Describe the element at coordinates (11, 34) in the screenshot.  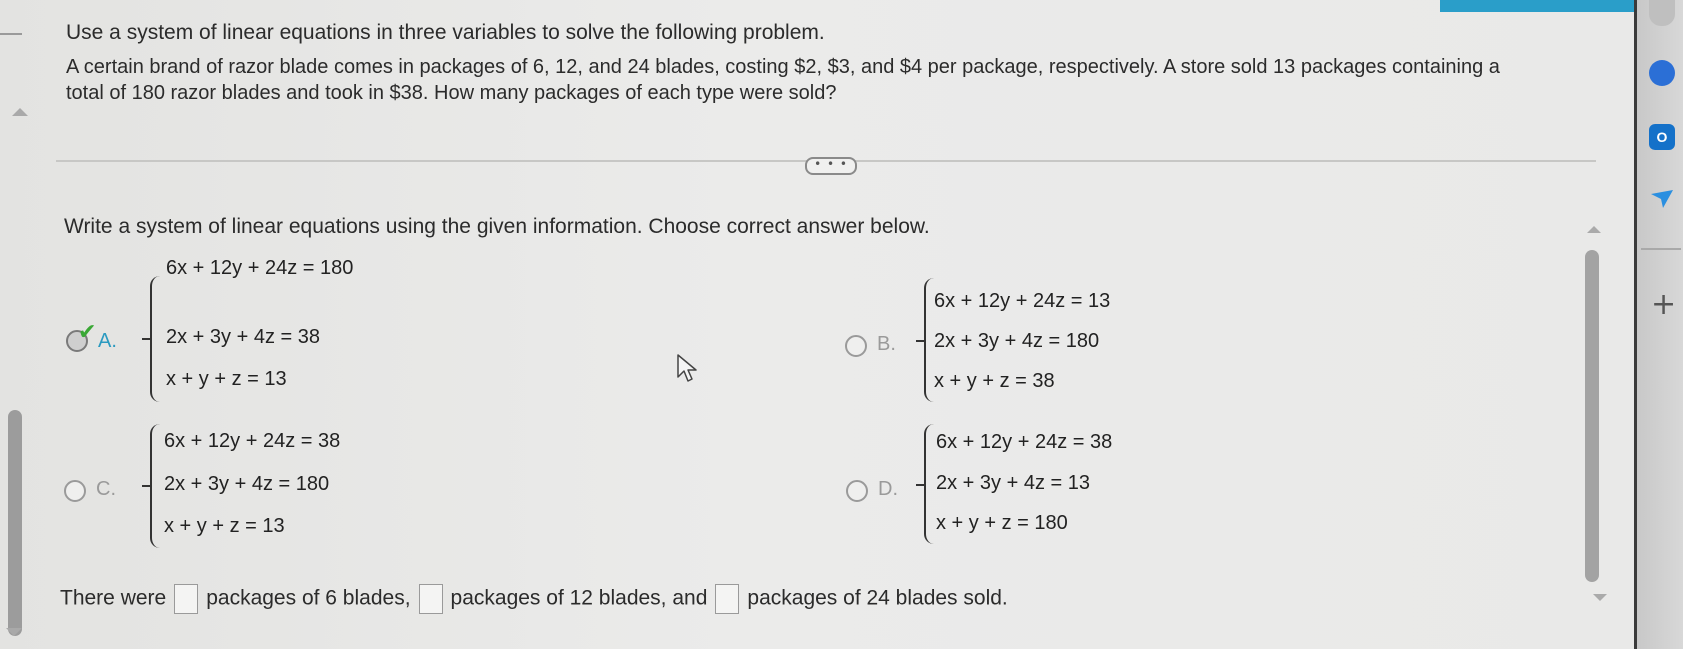
I see `left-dash` at that location.